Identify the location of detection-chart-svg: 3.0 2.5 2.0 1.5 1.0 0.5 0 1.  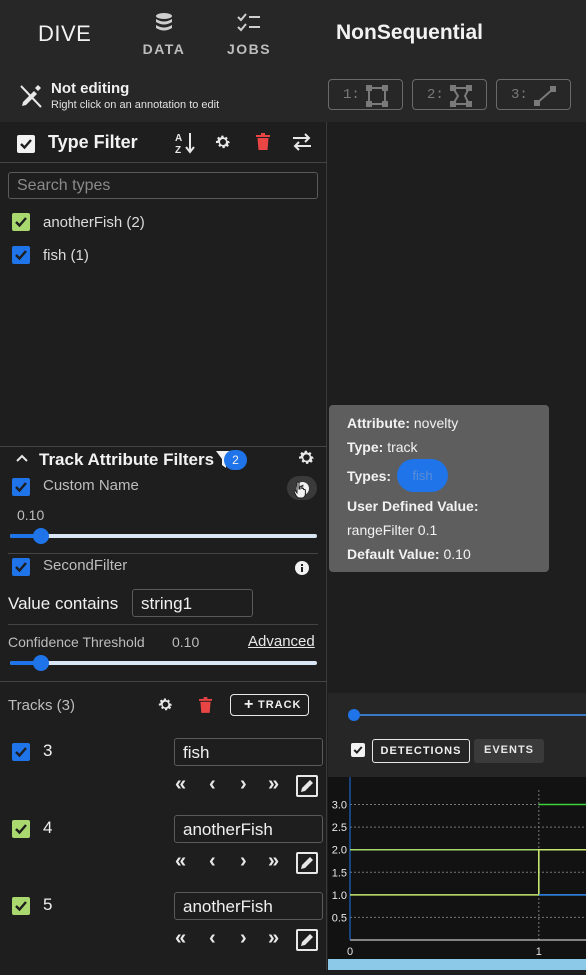
(457, 873).